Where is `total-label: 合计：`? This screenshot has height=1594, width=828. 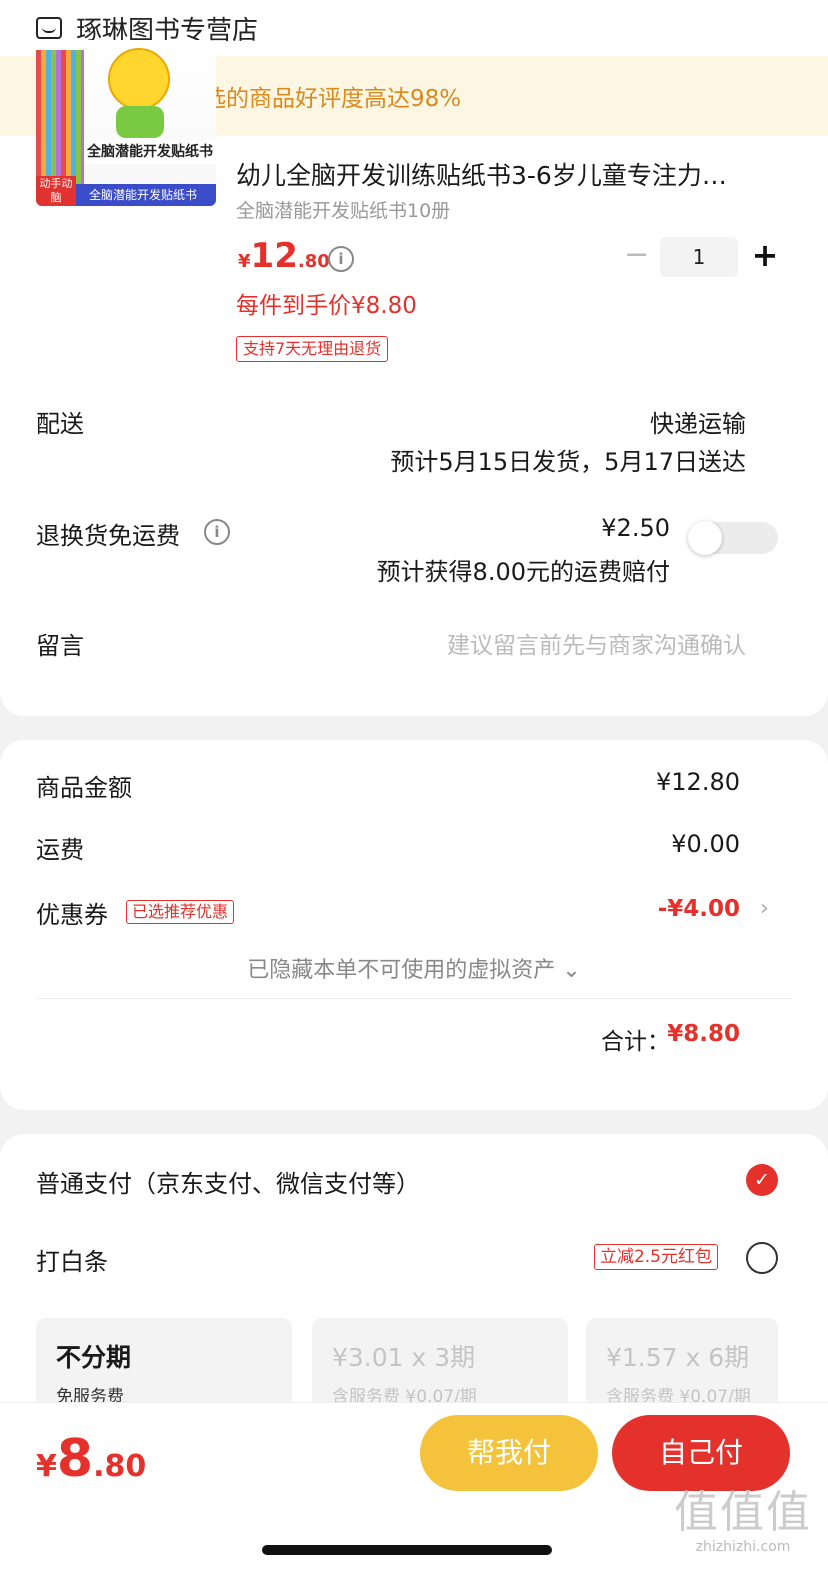 total-label: 合计： is located at coordinates (635, 1042).